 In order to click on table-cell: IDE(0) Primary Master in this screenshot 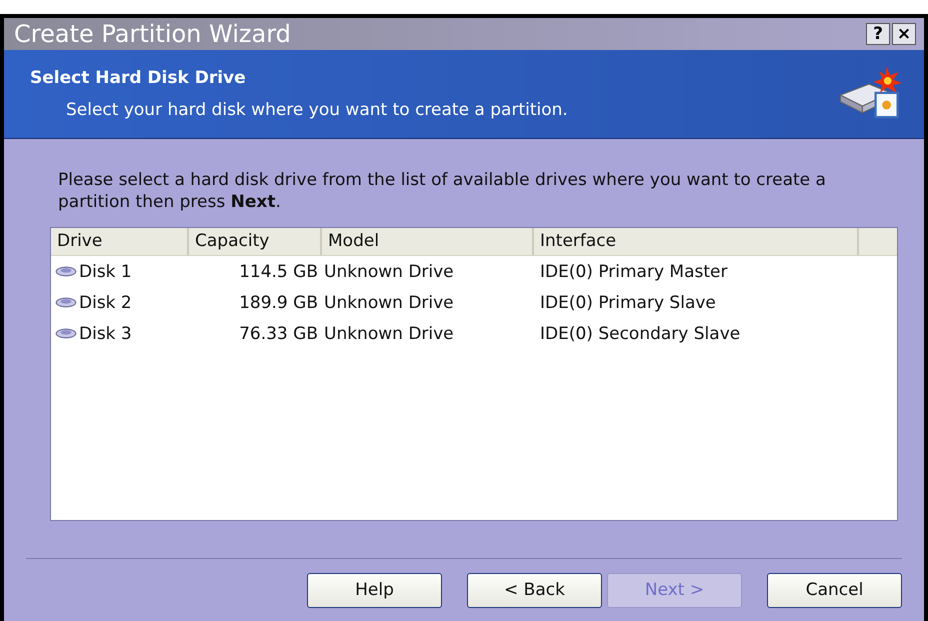, I will do `click(634, 272)`.